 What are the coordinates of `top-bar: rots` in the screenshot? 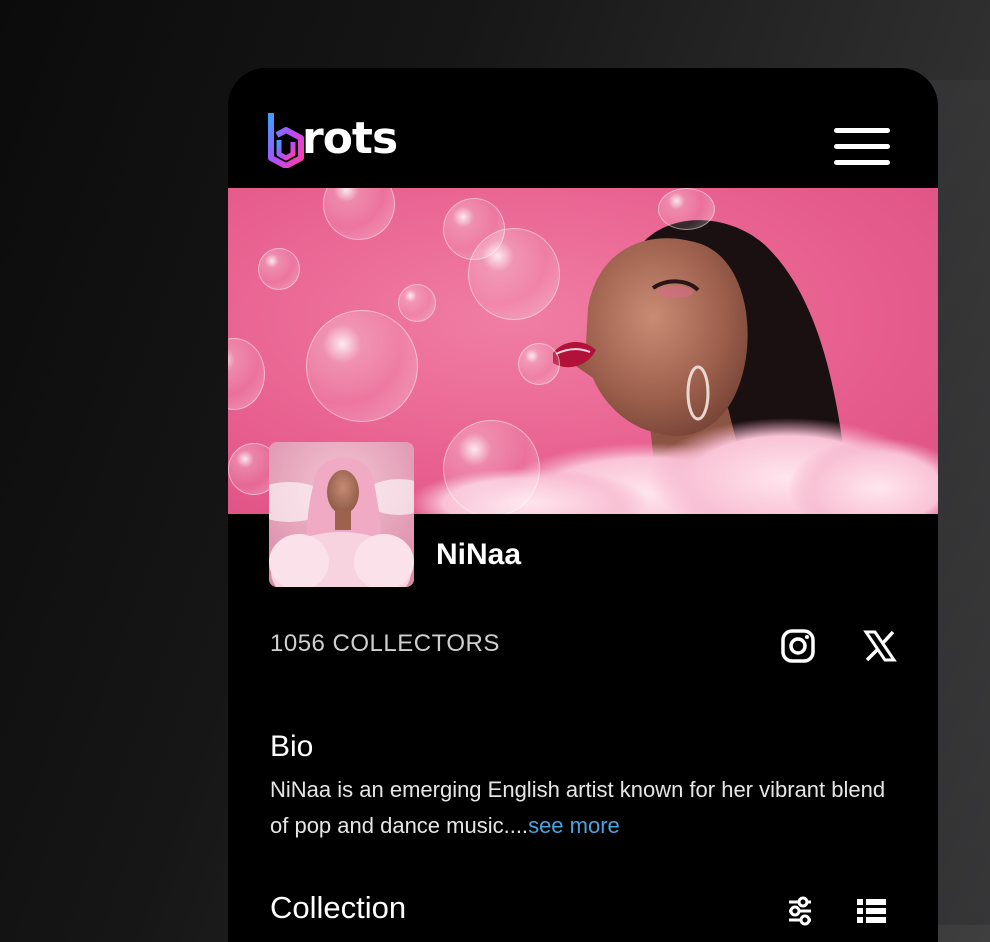 It's located at (583, 128).